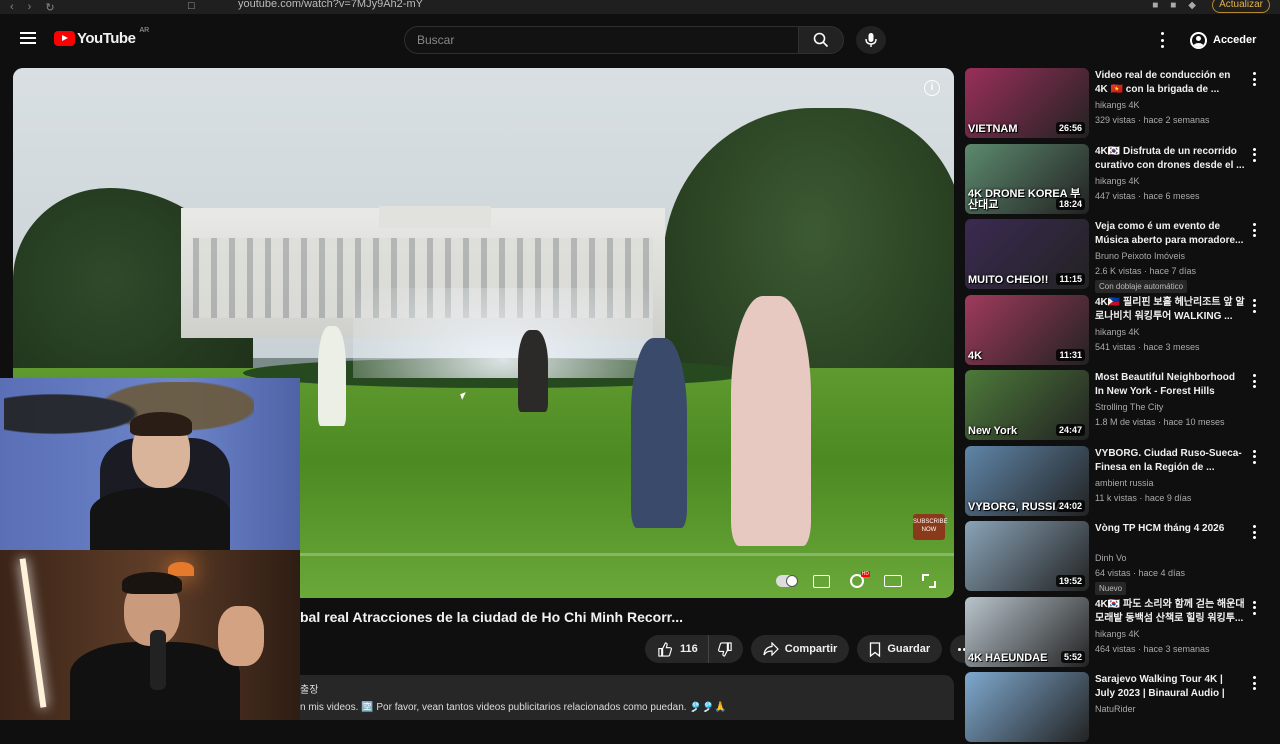 This screenshot has width=1280, height=744. Describe the element at coordinates (1192, 5) in the screenshot. I see `puzzle-icon: ◆` at that location.